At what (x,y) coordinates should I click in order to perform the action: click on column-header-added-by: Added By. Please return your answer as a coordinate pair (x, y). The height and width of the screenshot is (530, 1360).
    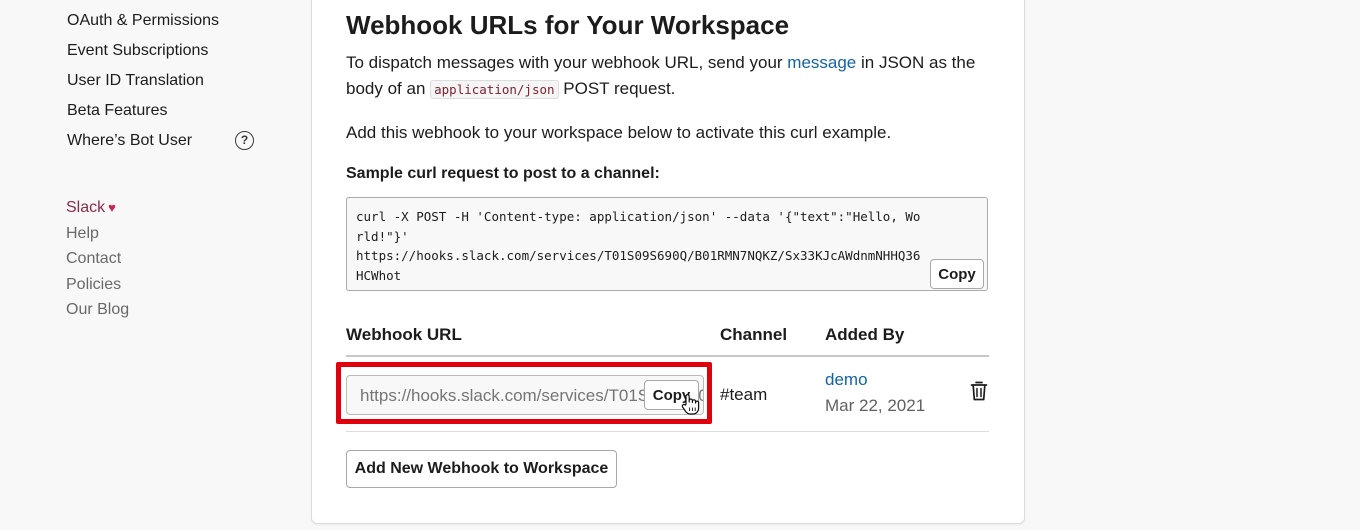
    Looking at the image, I should click on (865, 334).